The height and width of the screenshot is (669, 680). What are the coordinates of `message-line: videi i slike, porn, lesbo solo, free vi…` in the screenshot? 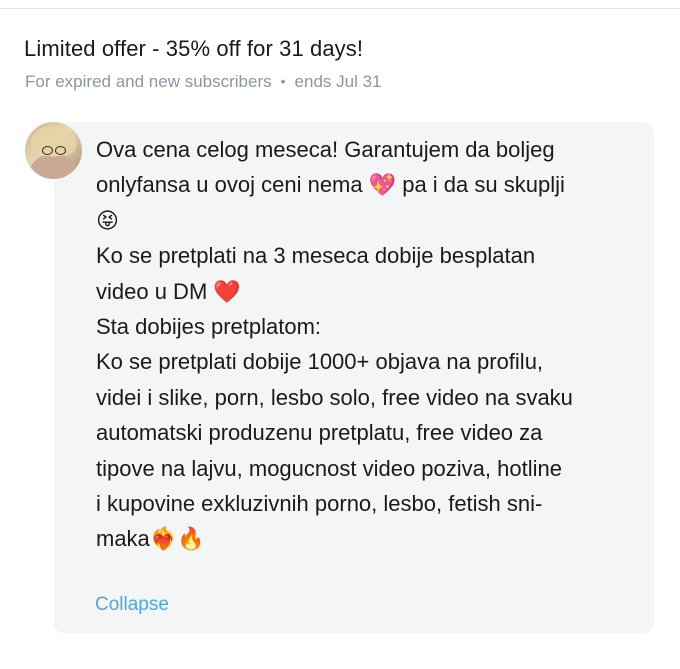 It's located at (334, 397).